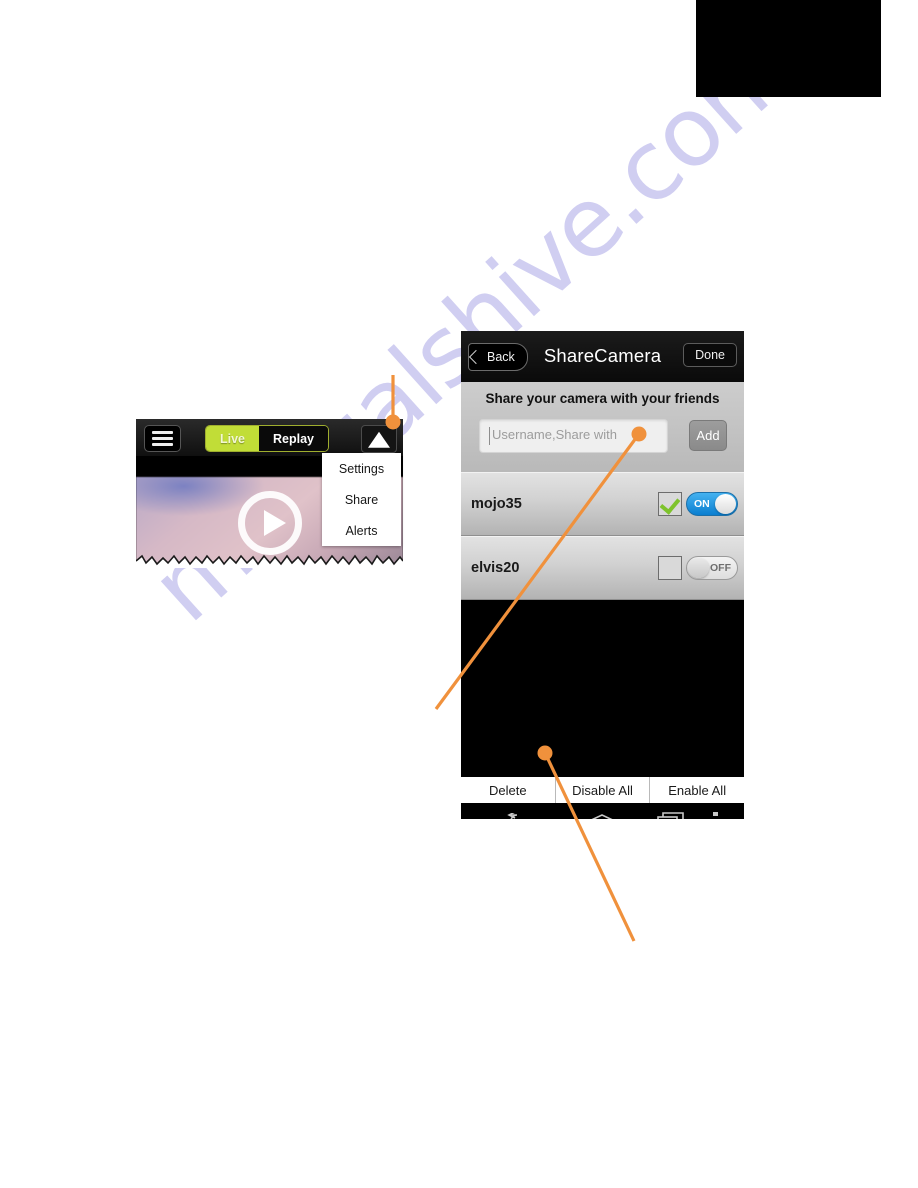  Describe the element at coordinates (495, 568) in the screenshot. I see `share-user-name: elvis20` at that location.